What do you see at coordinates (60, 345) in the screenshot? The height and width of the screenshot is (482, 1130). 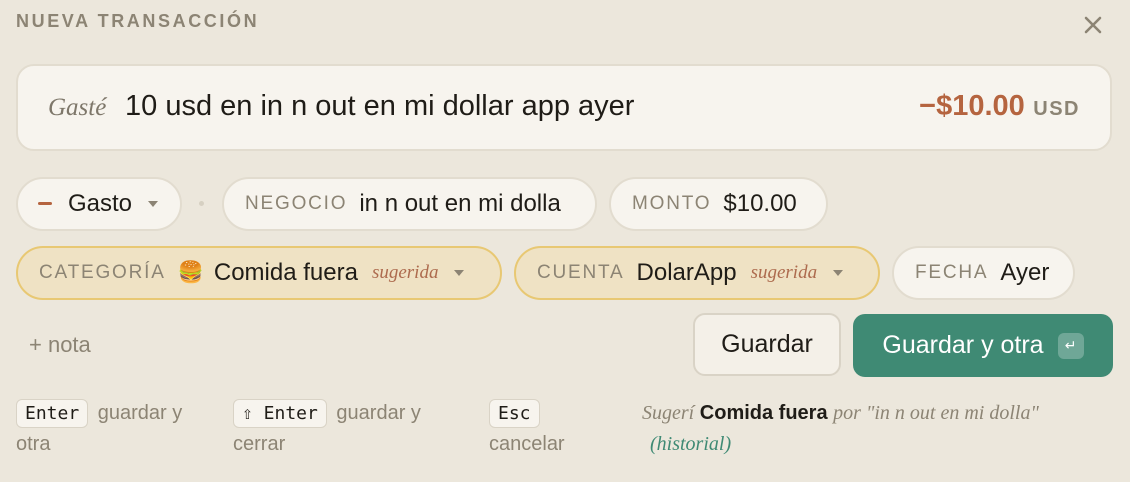 I see `add-note-link: + nota` at bounding box center [60, 345].